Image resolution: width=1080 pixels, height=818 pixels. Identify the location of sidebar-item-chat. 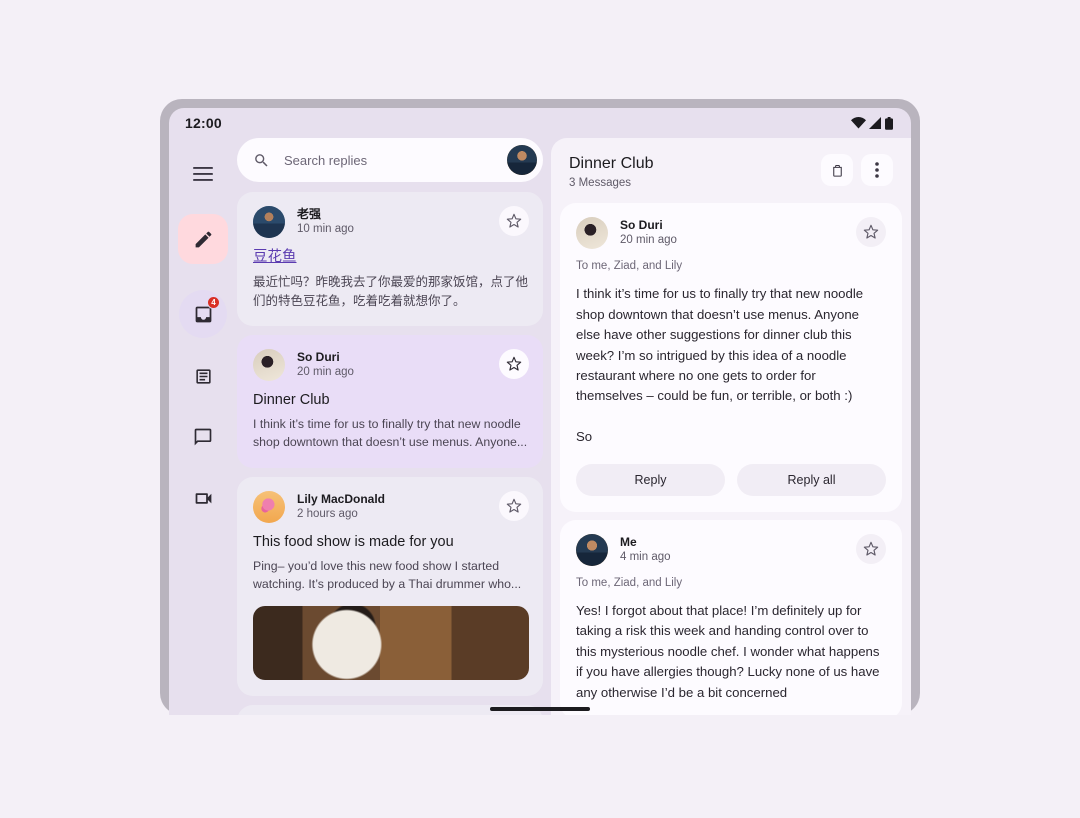
(203, 437).